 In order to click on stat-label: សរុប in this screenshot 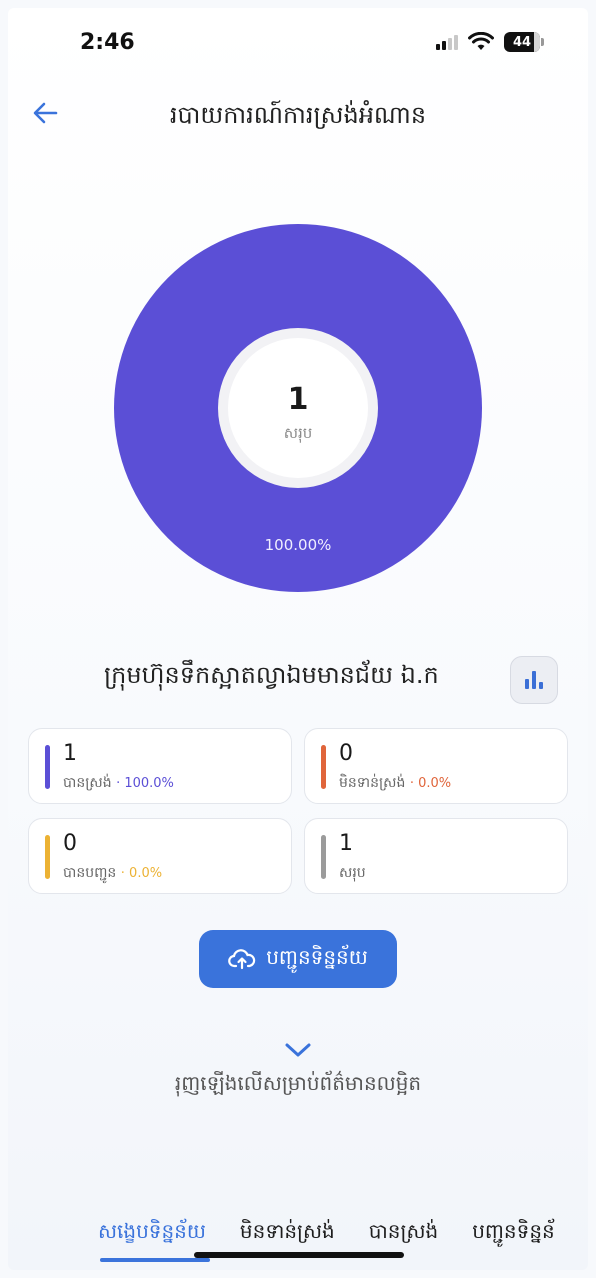, I will do `click(352, 873)`.